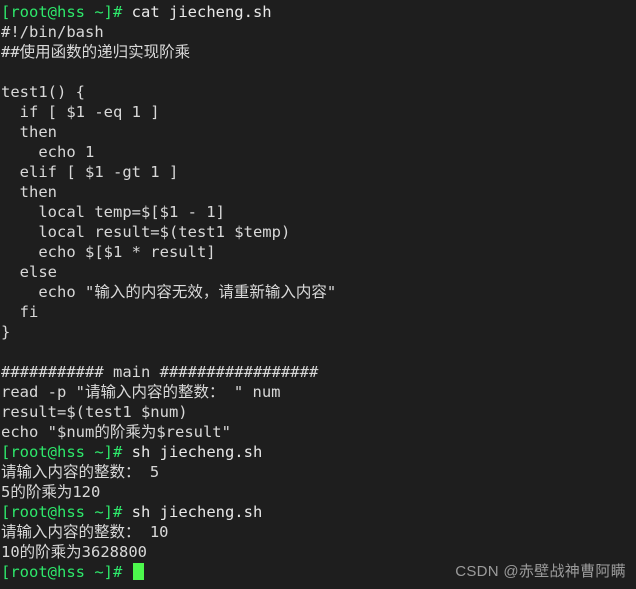 This screenshot has height=589, width=636. Describe the element at coordinates (540, 571) in the screenshot. I see `csdn-watermark: CSDN @赤壁战神曹阿瞒` at that location.